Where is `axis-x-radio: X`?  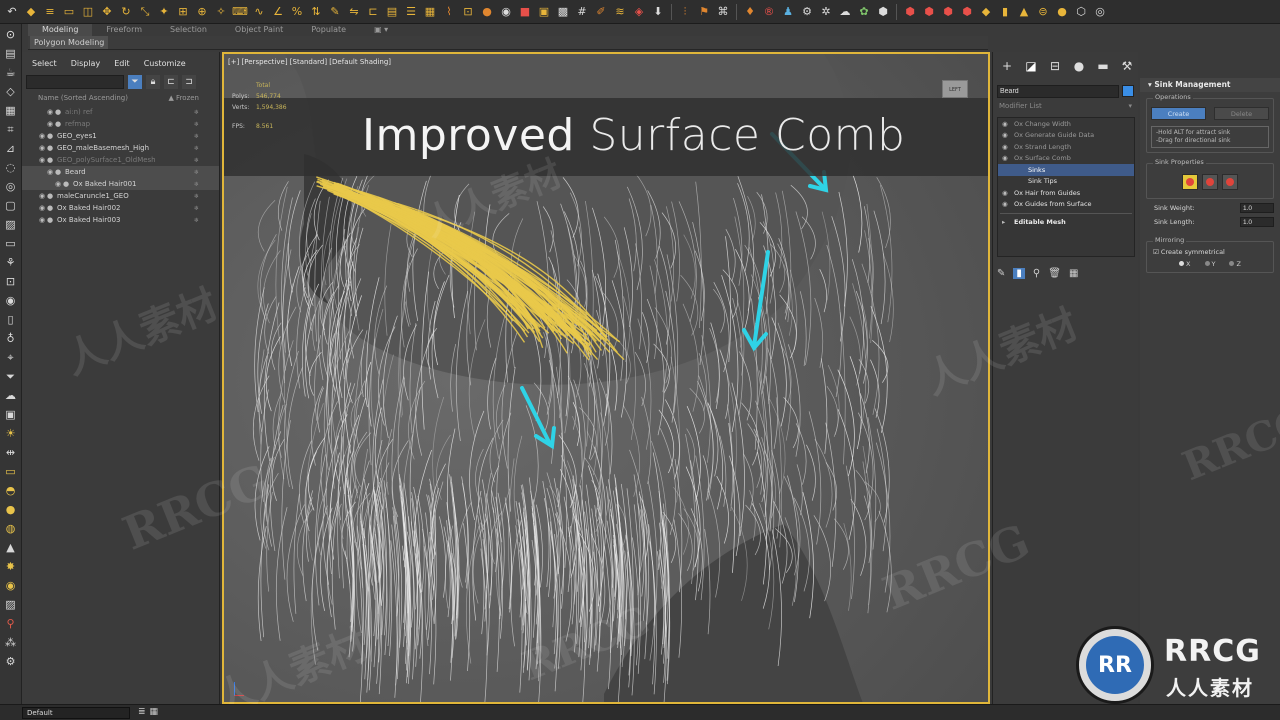
axis-x-radio: X is located at coordinates (1185, 264).